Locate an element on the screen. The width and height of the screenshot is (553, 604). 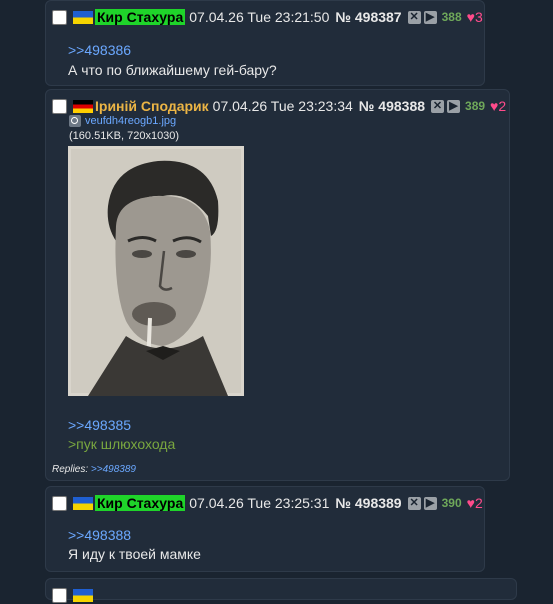
post-number: № 498389 is located at coordinates (368, 503).